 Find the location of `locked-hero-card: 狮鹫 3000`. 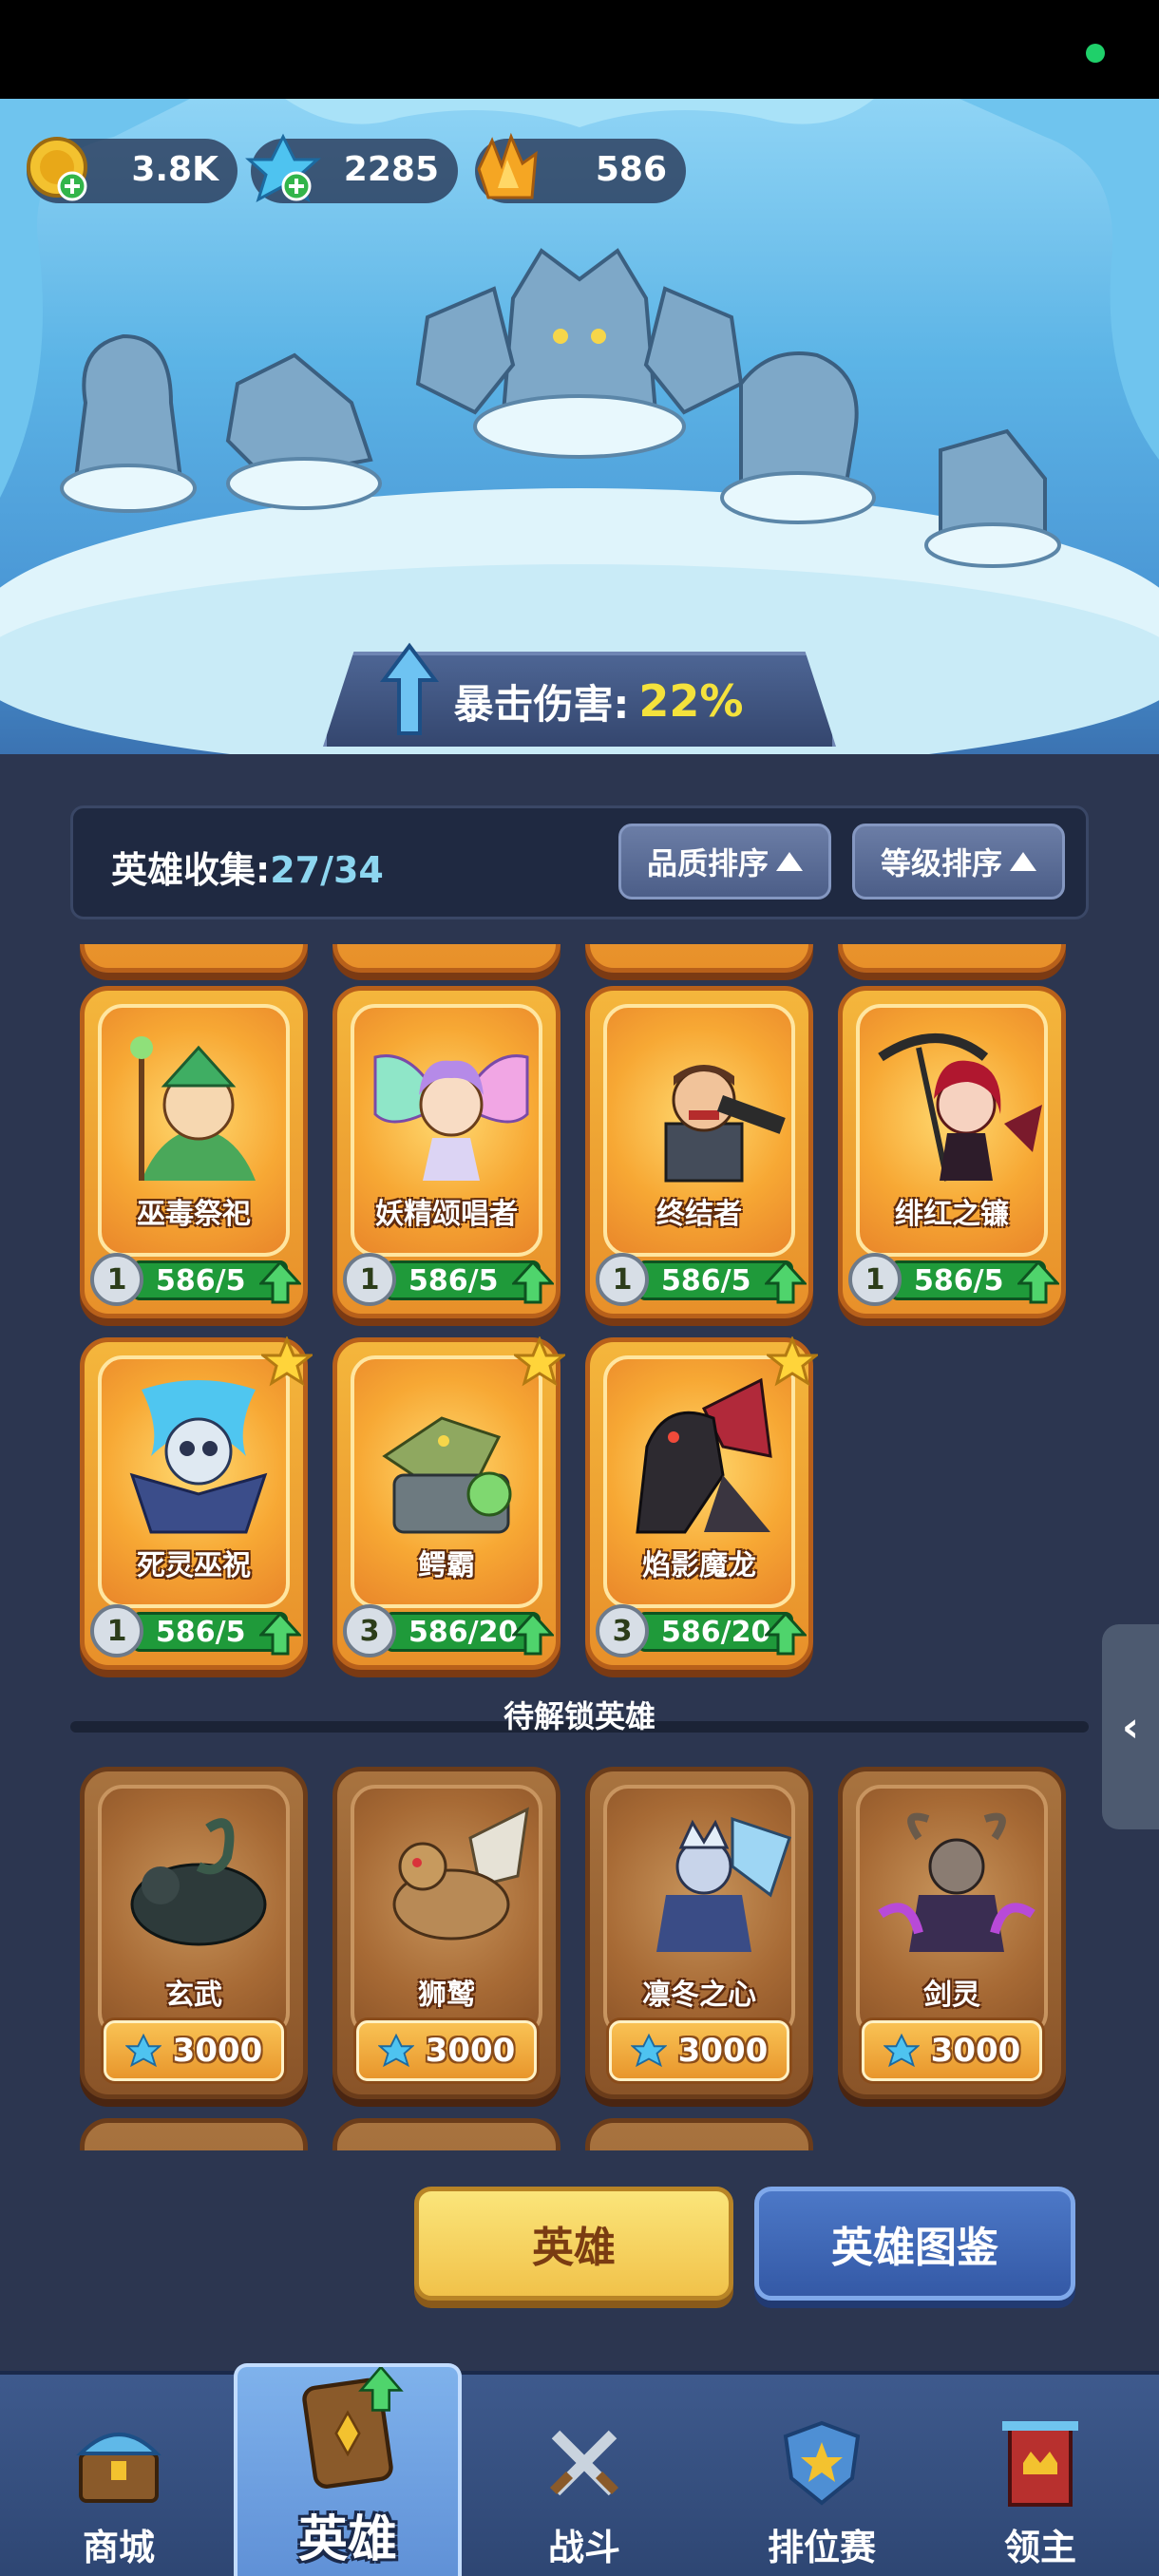

locked-hero-card: 狮鹫 3000 is located at coordinates (446, 1933).